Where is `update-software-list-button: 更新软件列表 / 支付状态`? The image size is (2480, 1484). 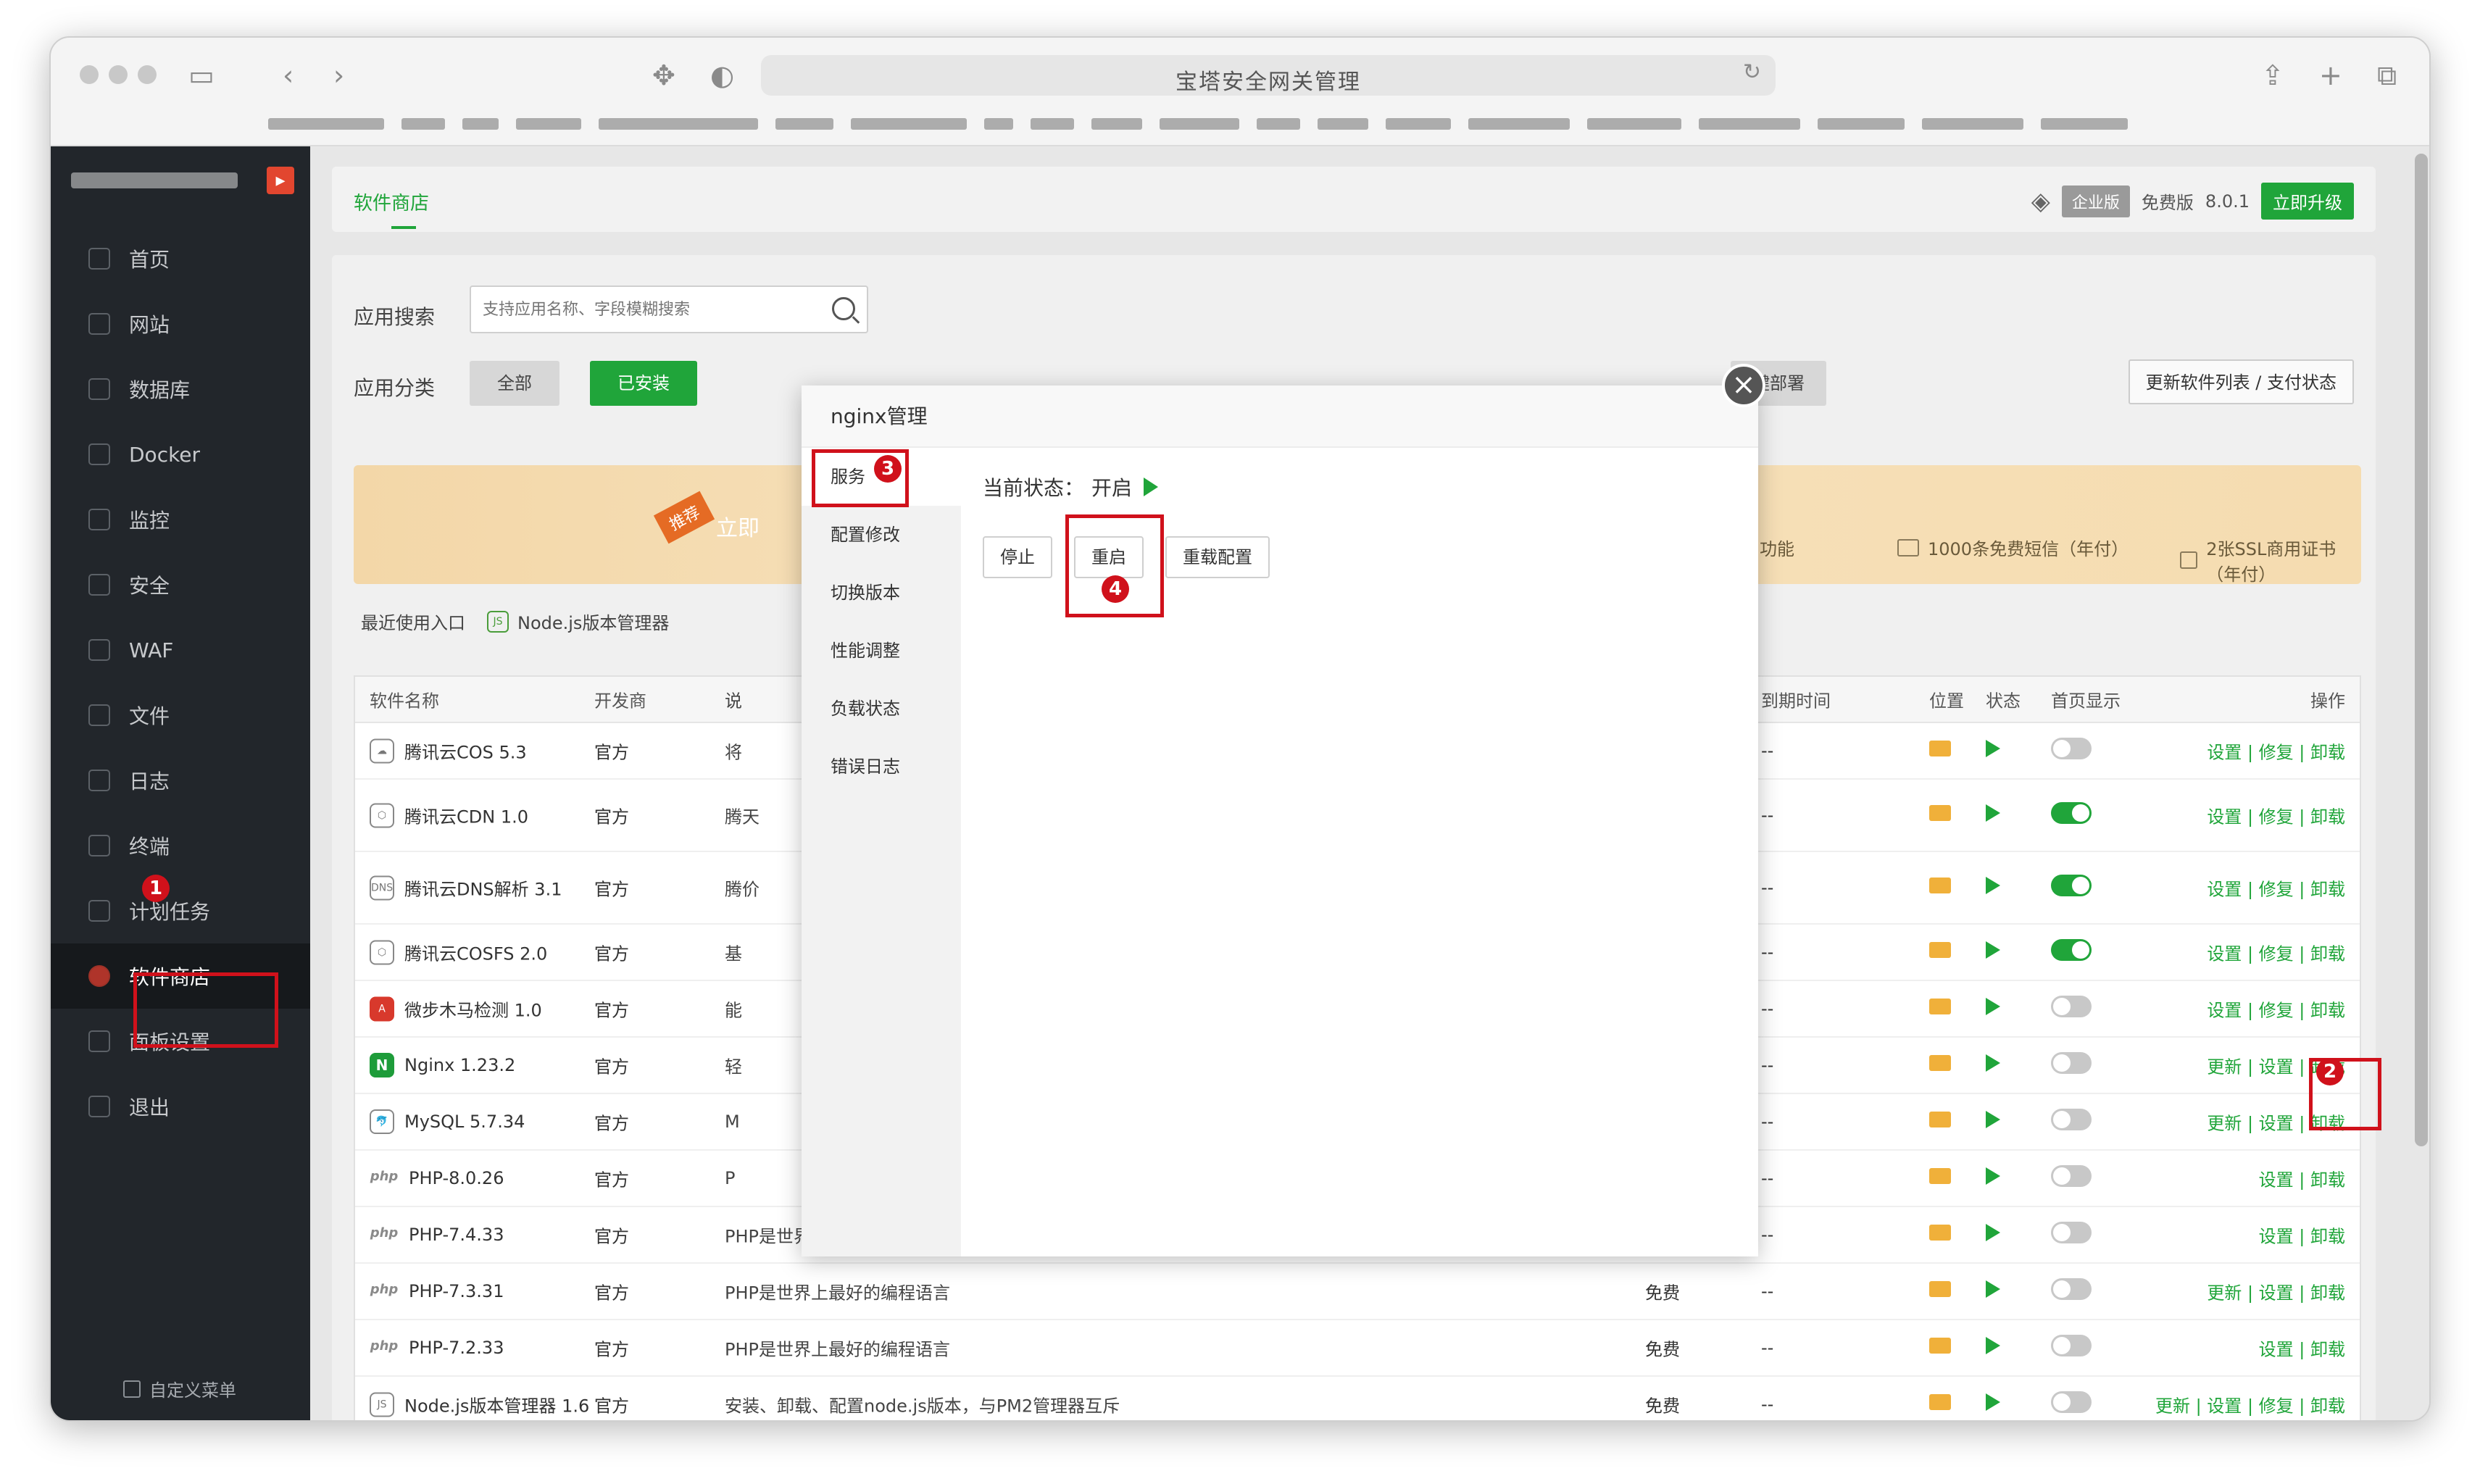
update-software-list-button: 更新软件列表 / 支付状态 is located at coordinates (2241, 382).